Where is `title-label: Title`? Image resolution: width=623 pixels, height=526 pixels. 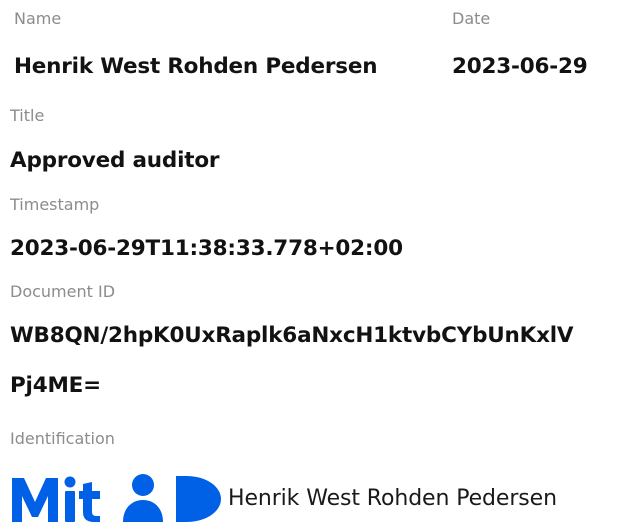 title-label: Title is located at coordinates (27, 115).